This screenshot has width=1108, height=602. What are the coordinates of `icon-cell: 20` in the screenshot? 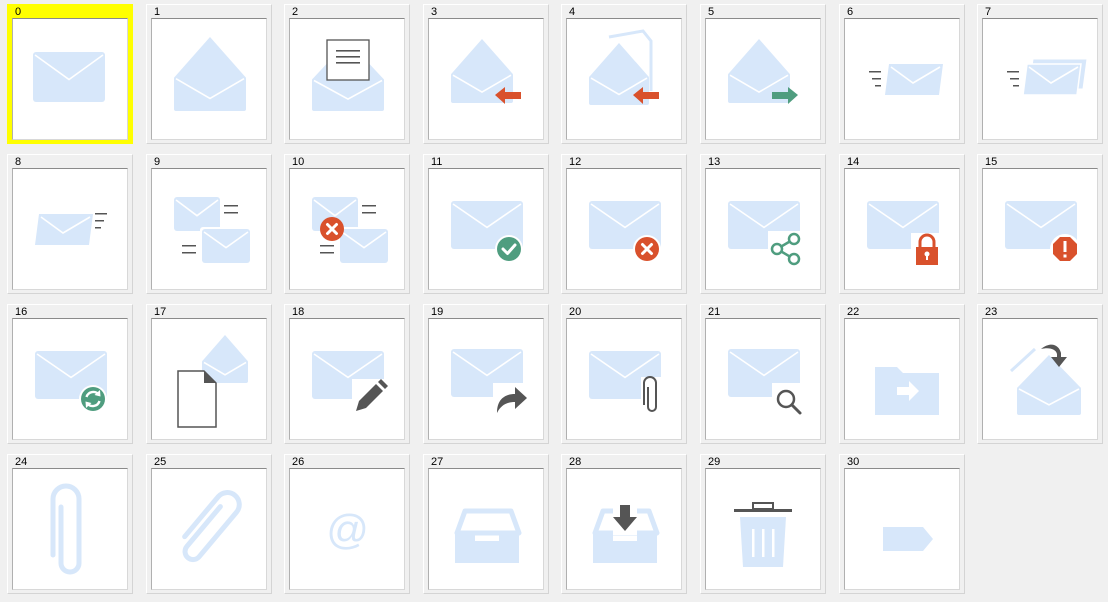 It's located at (624, 374).